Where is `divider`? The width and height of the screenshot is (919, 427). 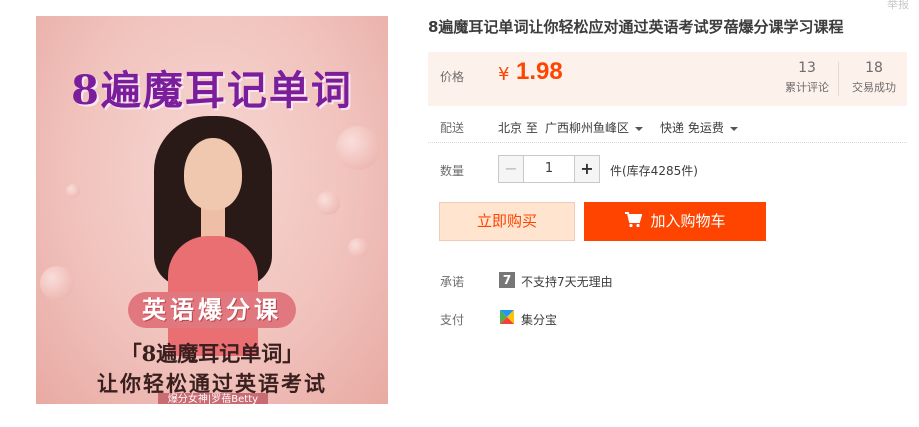
divider is located at coordinates (667, 142).